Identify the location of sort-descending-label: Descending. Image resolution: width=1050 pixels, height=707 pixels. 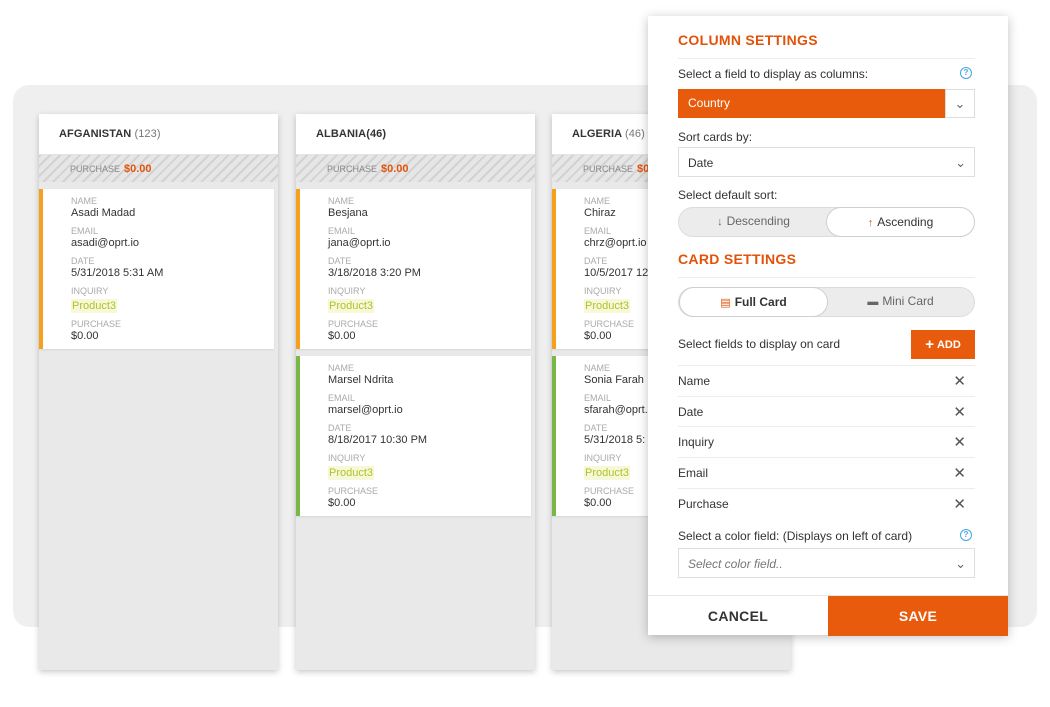
(758, 221).